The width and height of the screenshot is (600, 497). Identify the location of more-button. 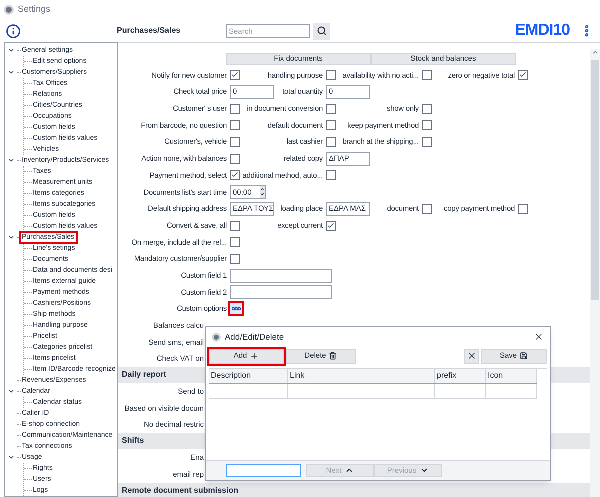
(236, 308).